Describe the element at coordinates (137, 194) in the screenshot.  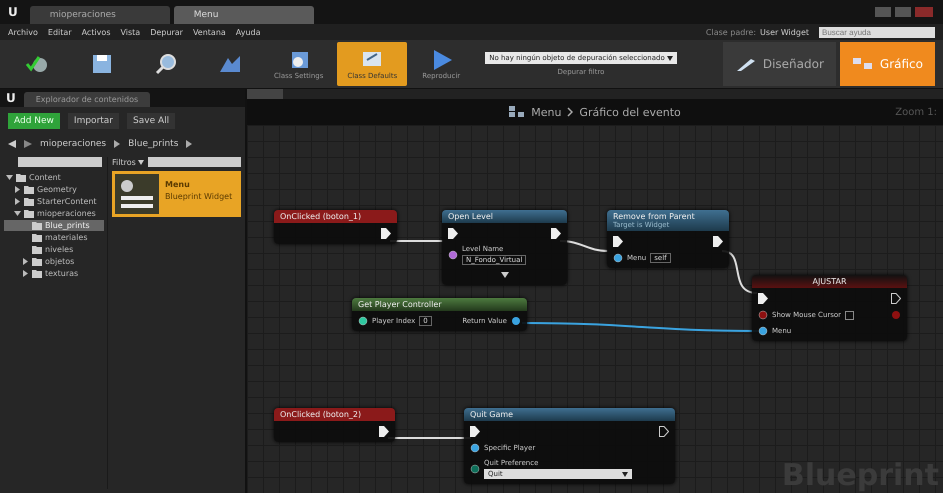
I see `widget-thumbnail-icon` at that location.